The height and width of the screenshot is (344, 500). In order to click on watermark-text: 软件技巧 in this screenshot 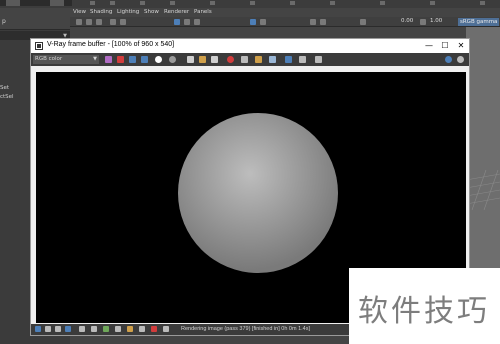, I will do `click(424, 311)`.